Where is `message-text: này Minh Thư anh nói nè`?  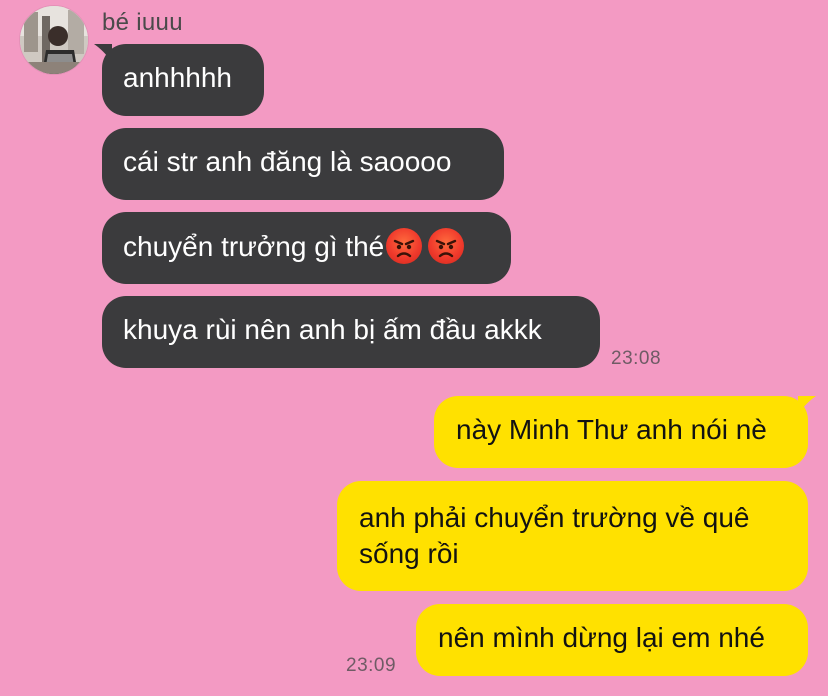 message-text: này Minh Thư anh nói nè is located at coordinates (611, 429).